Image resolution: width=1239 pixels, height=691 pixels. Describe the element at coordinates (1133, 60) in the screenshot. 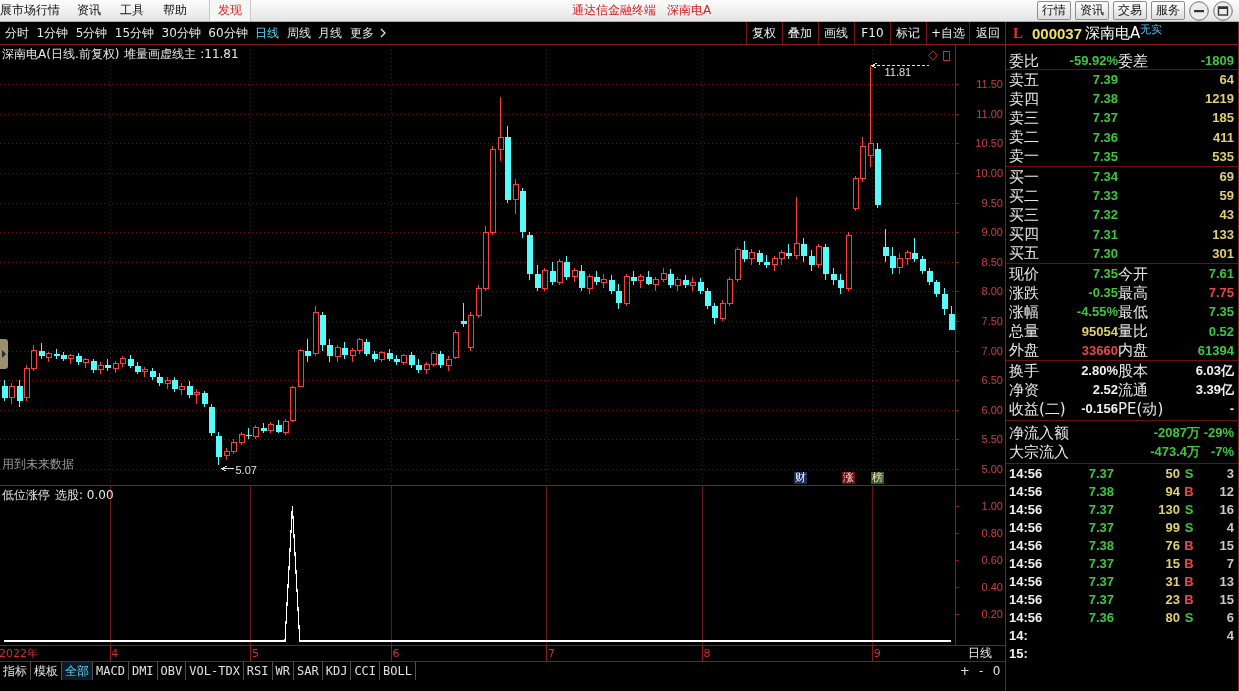

I see `field-label: 委差` at that location.